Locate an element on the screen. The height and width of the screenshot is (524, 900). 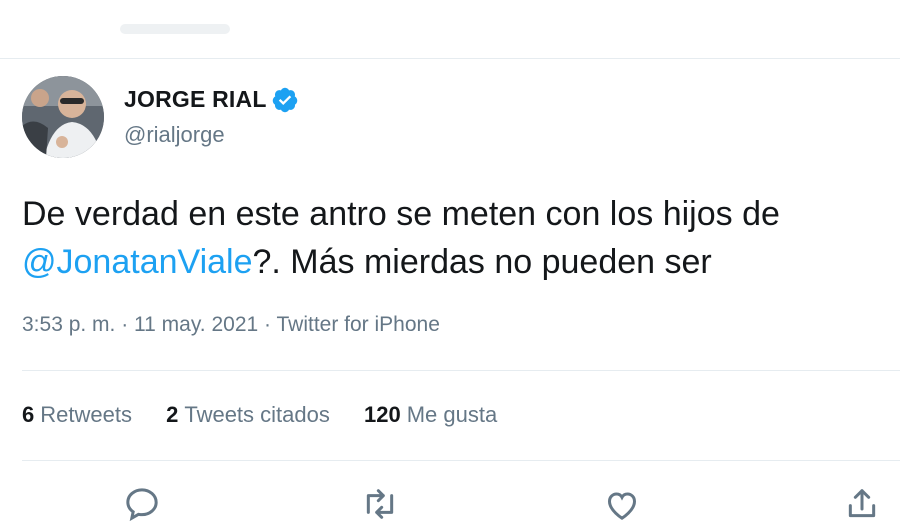
likes-count: 120 is located at coordinates (382, 414).